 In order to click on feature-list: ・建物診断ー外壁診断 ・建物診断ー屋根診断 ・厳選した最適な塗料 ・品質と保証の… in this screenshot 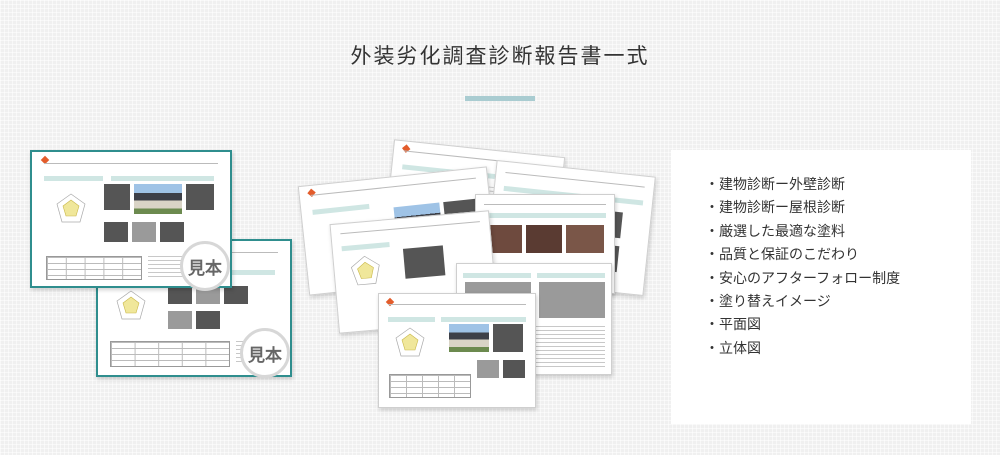, I will do `click(802, 267)`.